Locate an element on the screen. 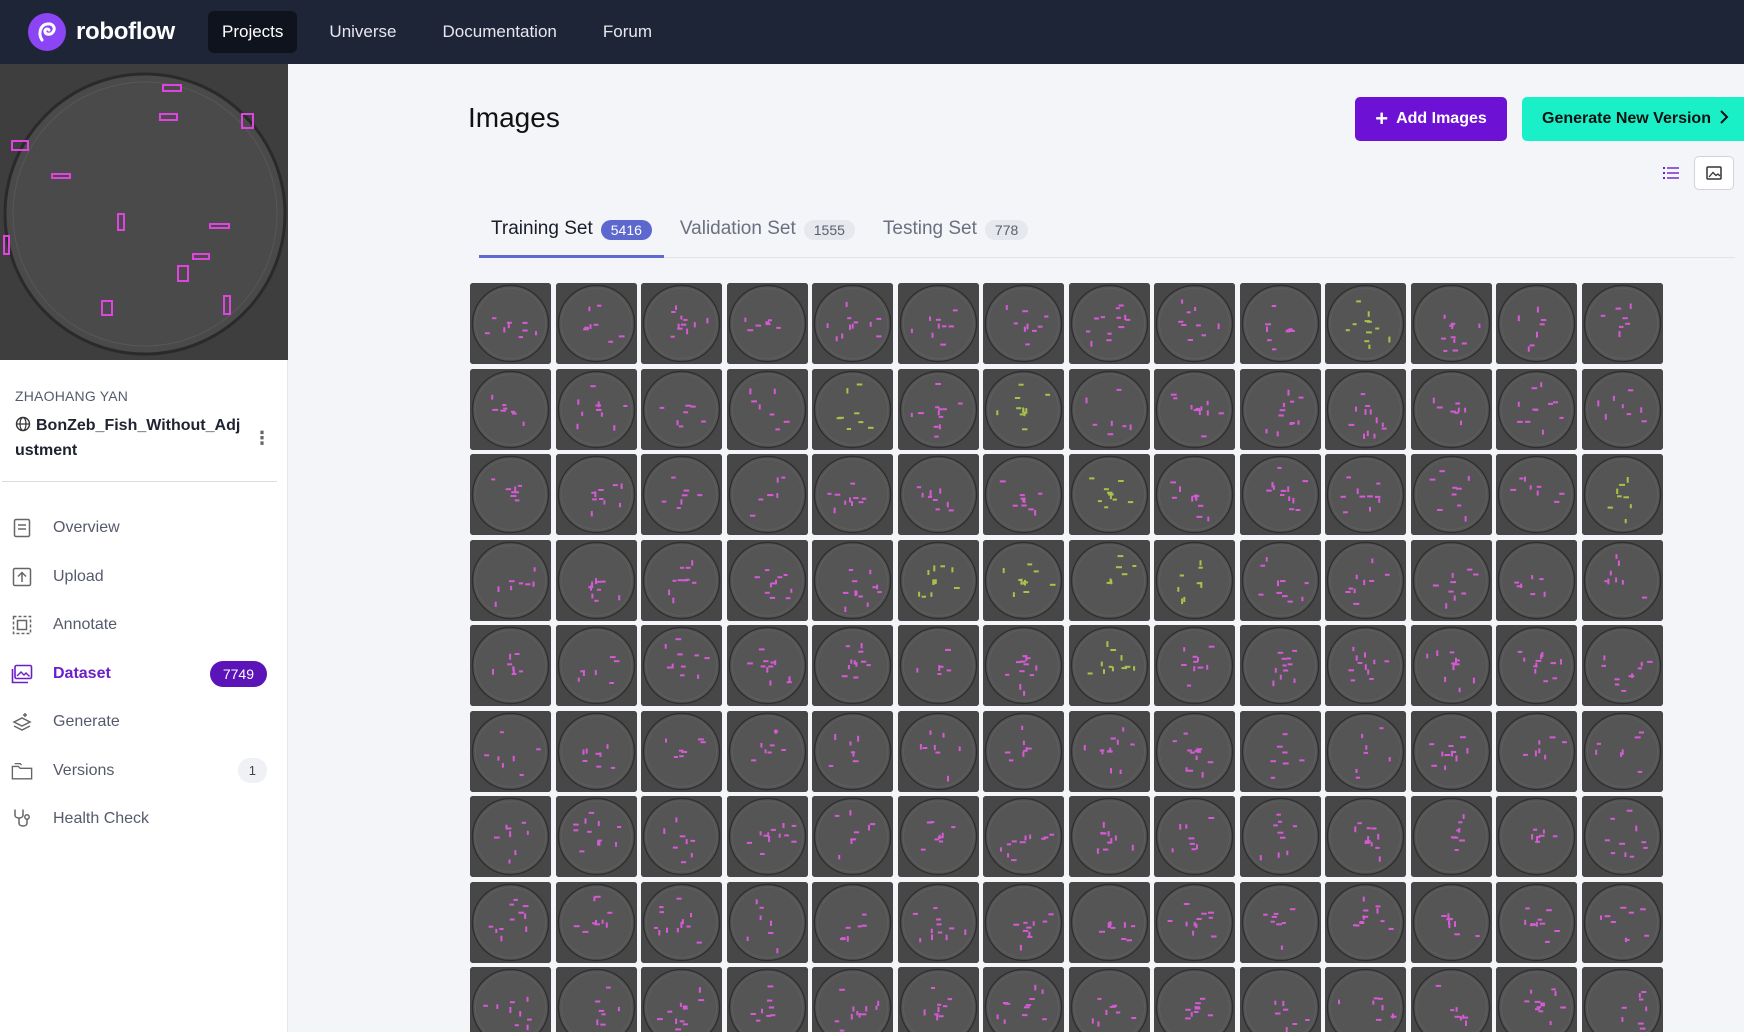  sidebar-item-upload: Upload is located at coordinates (143, 577).